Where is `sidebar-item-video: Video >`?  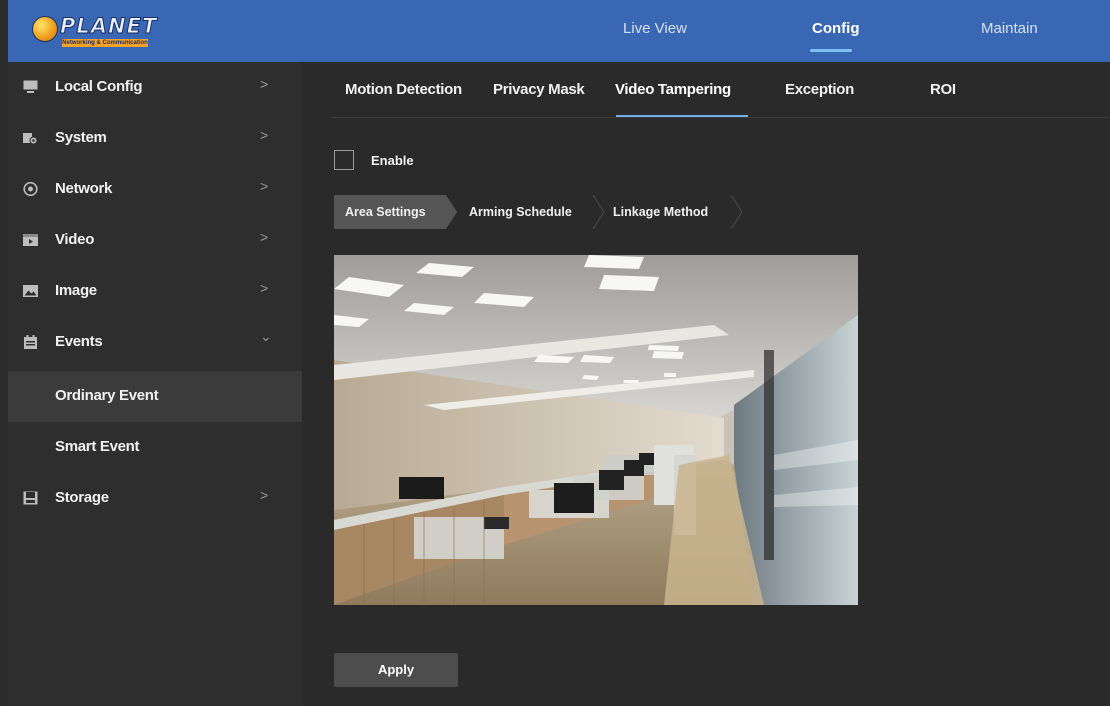
sidebar-item-video: Video > is located at coordinates (155, 240).